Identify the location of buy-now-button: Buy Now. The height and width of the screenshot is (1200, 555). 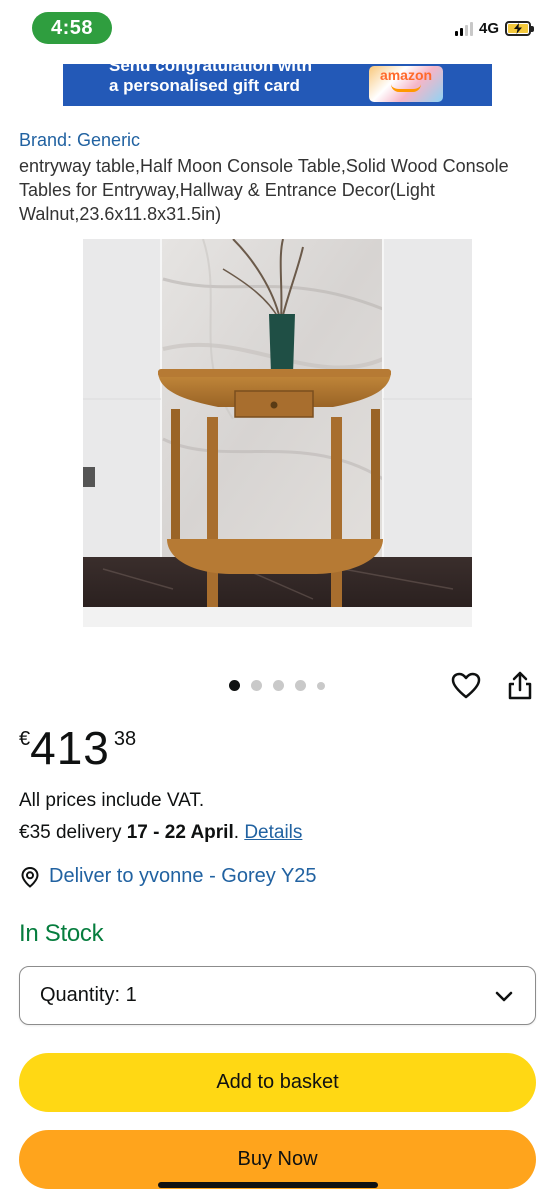
(277, 1159).